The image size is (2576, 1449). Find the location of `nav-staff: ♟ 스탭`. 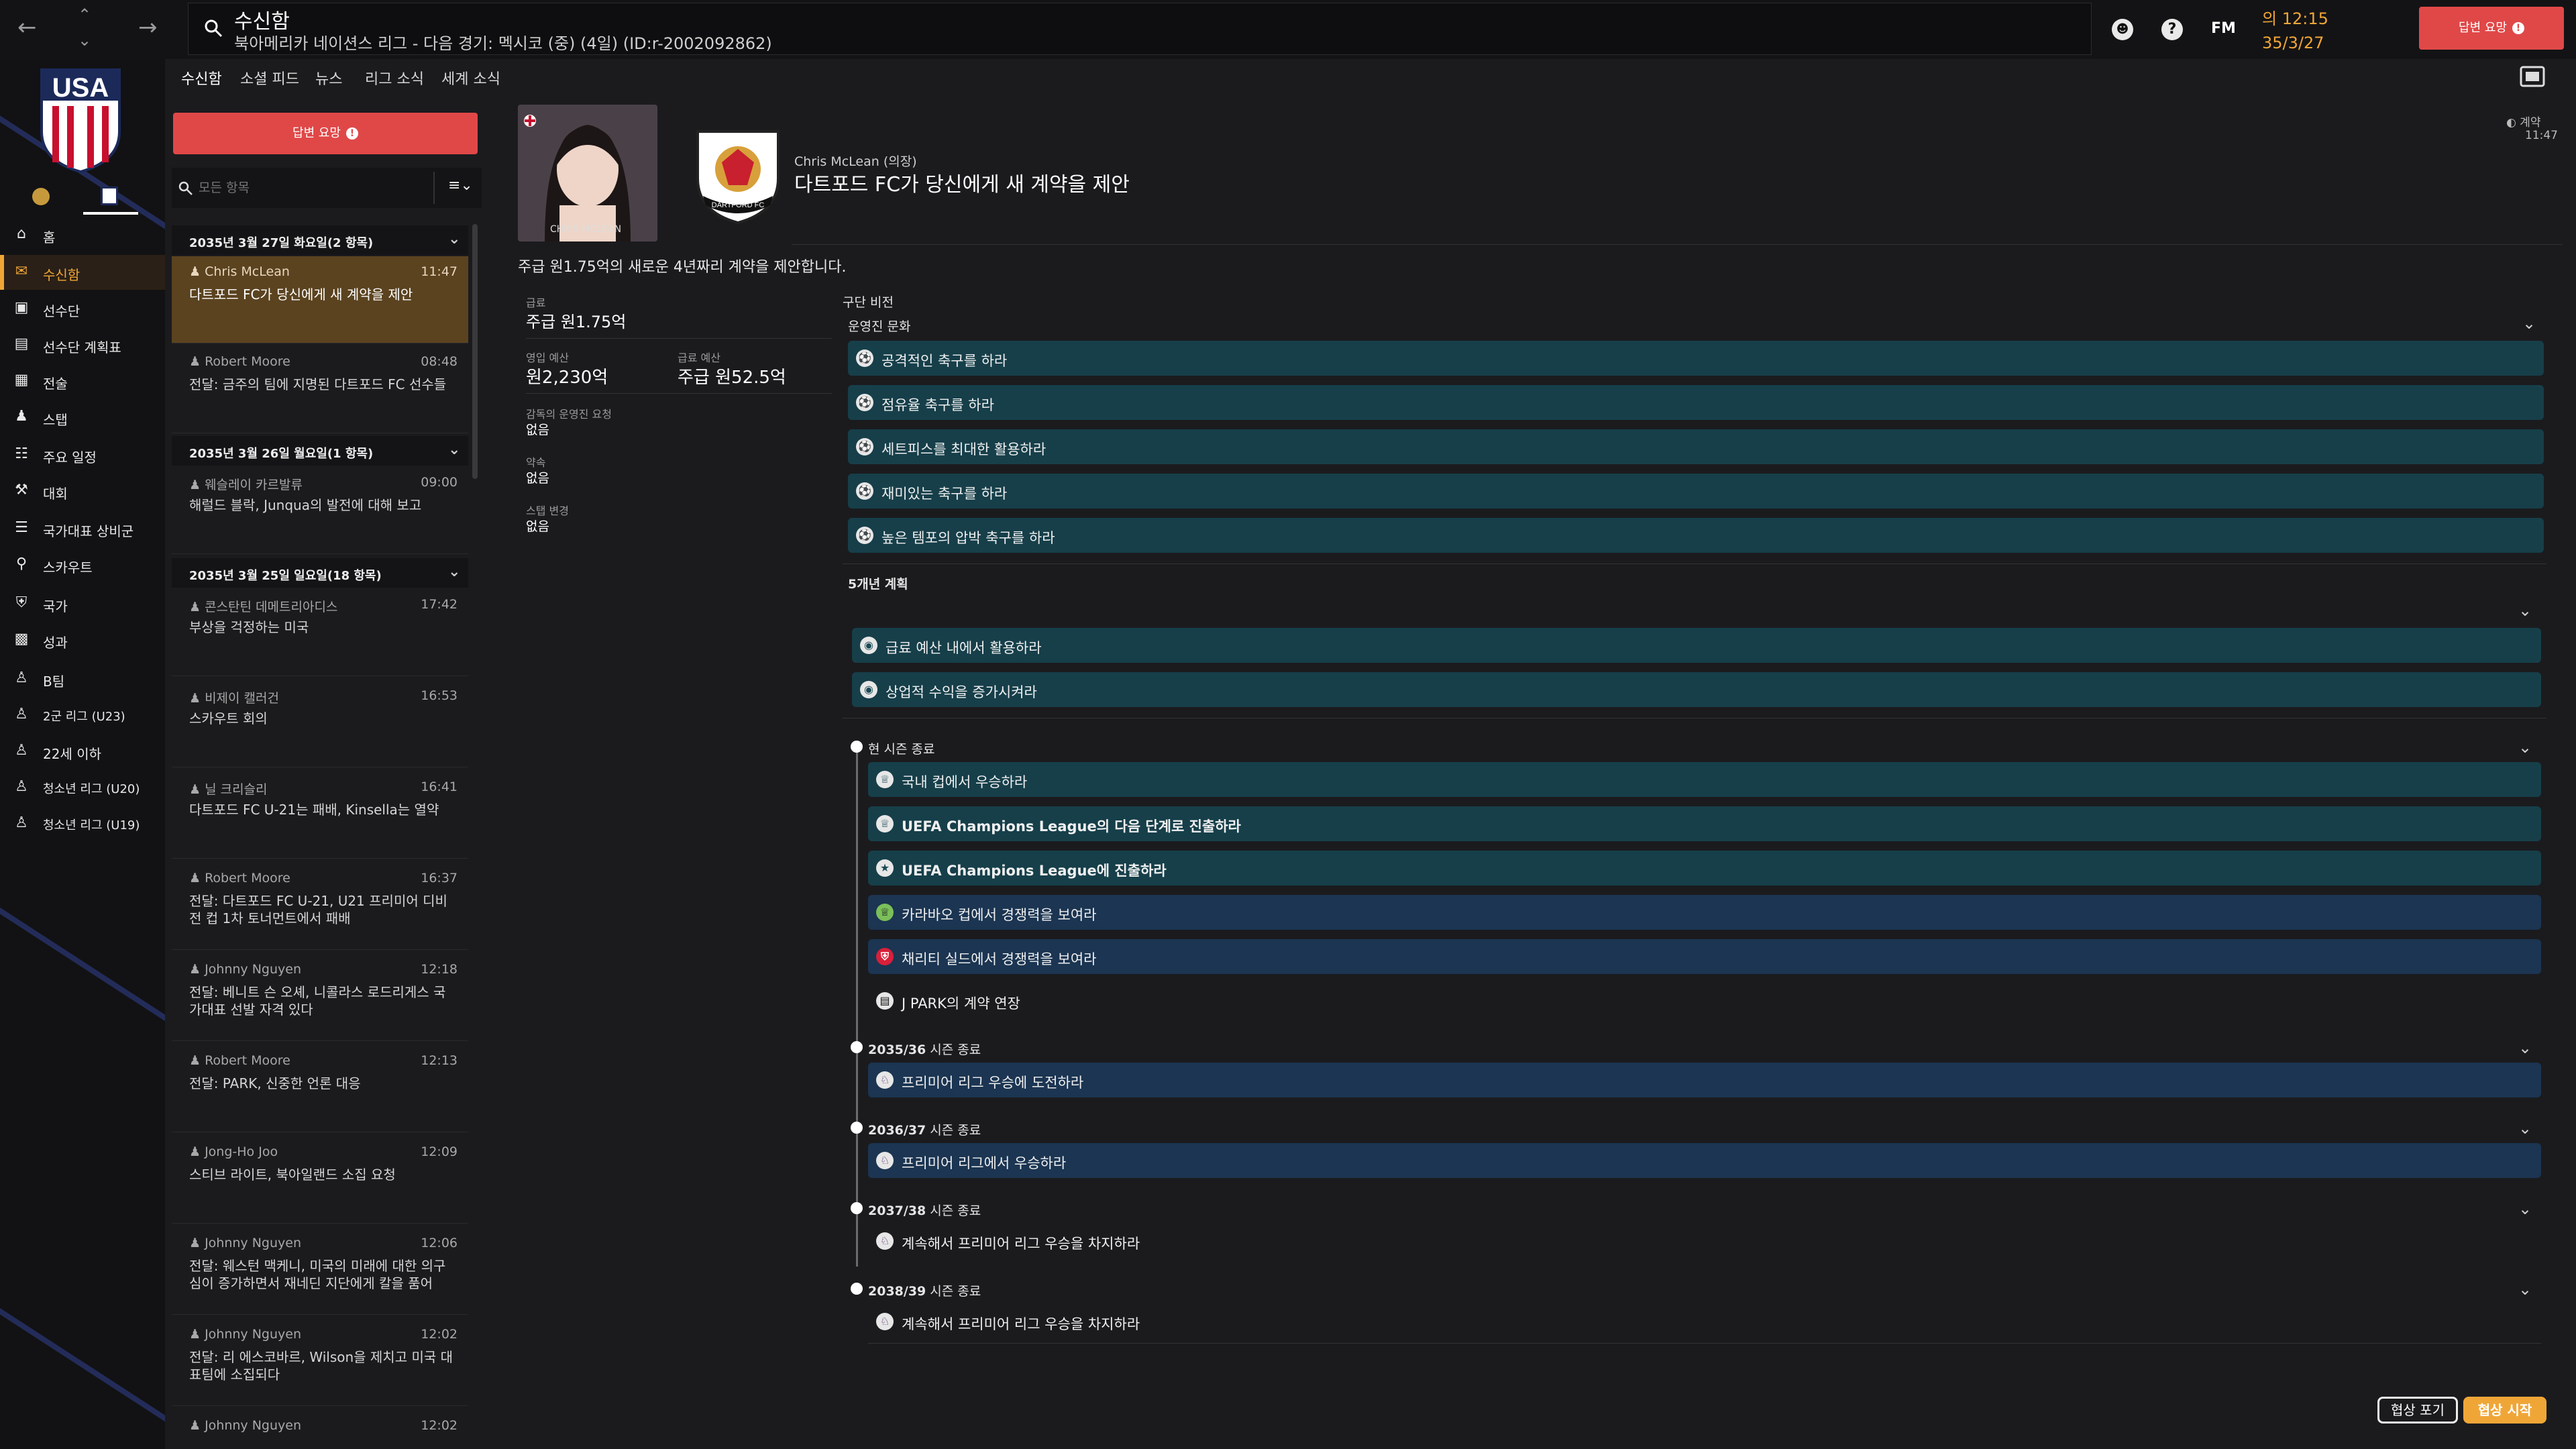

nav-staff: ♟ 스탭 is located at coordinates (82, 417).